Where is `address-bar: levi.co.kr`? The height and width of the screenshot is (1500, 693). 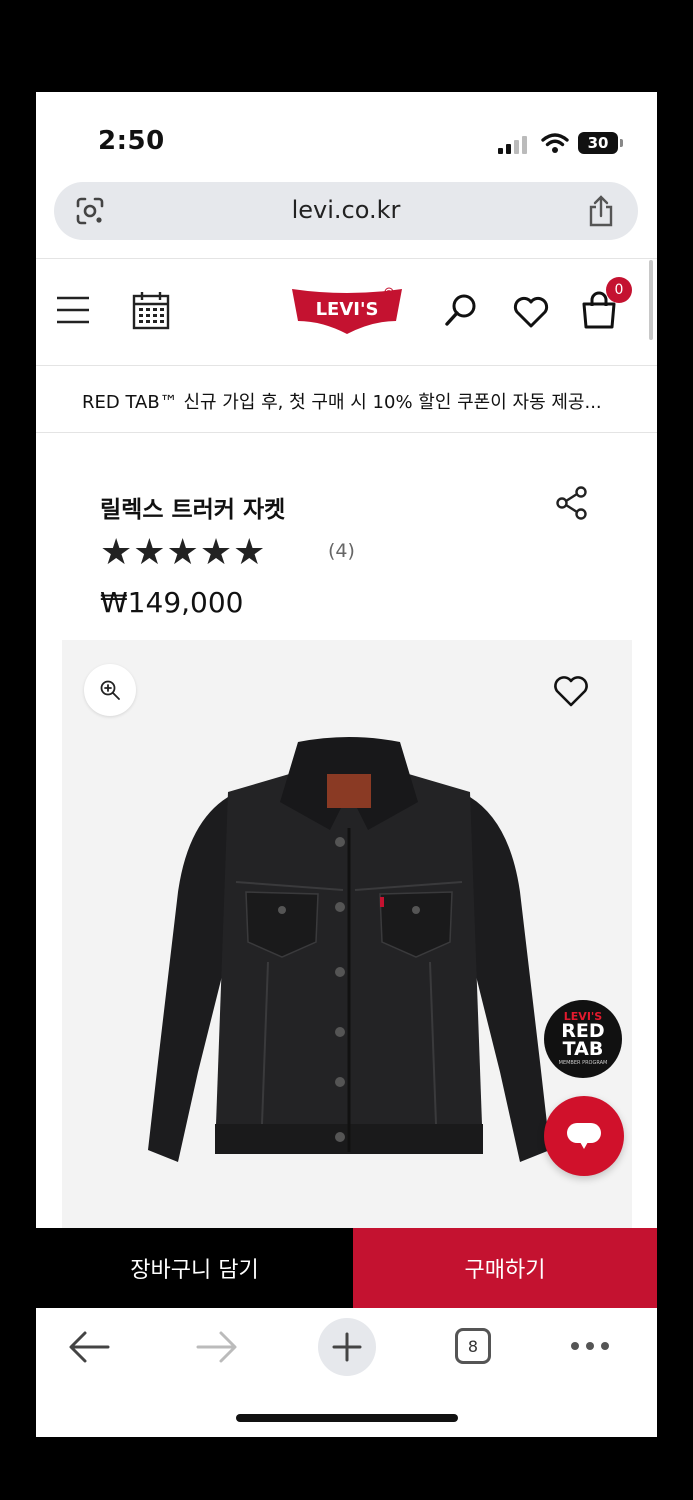 address-bar: levi.co.kr is located at coordinates (346, 211).